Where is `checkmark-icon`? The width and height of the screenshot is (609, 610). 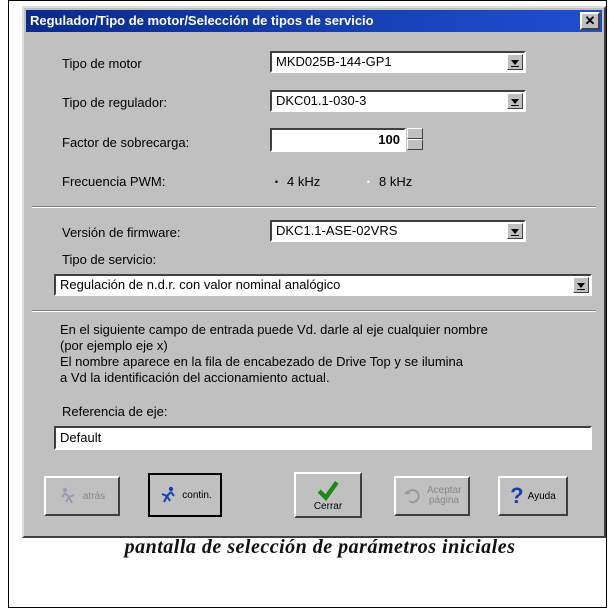 checkmark-icon is located at coordinates (328, 490).